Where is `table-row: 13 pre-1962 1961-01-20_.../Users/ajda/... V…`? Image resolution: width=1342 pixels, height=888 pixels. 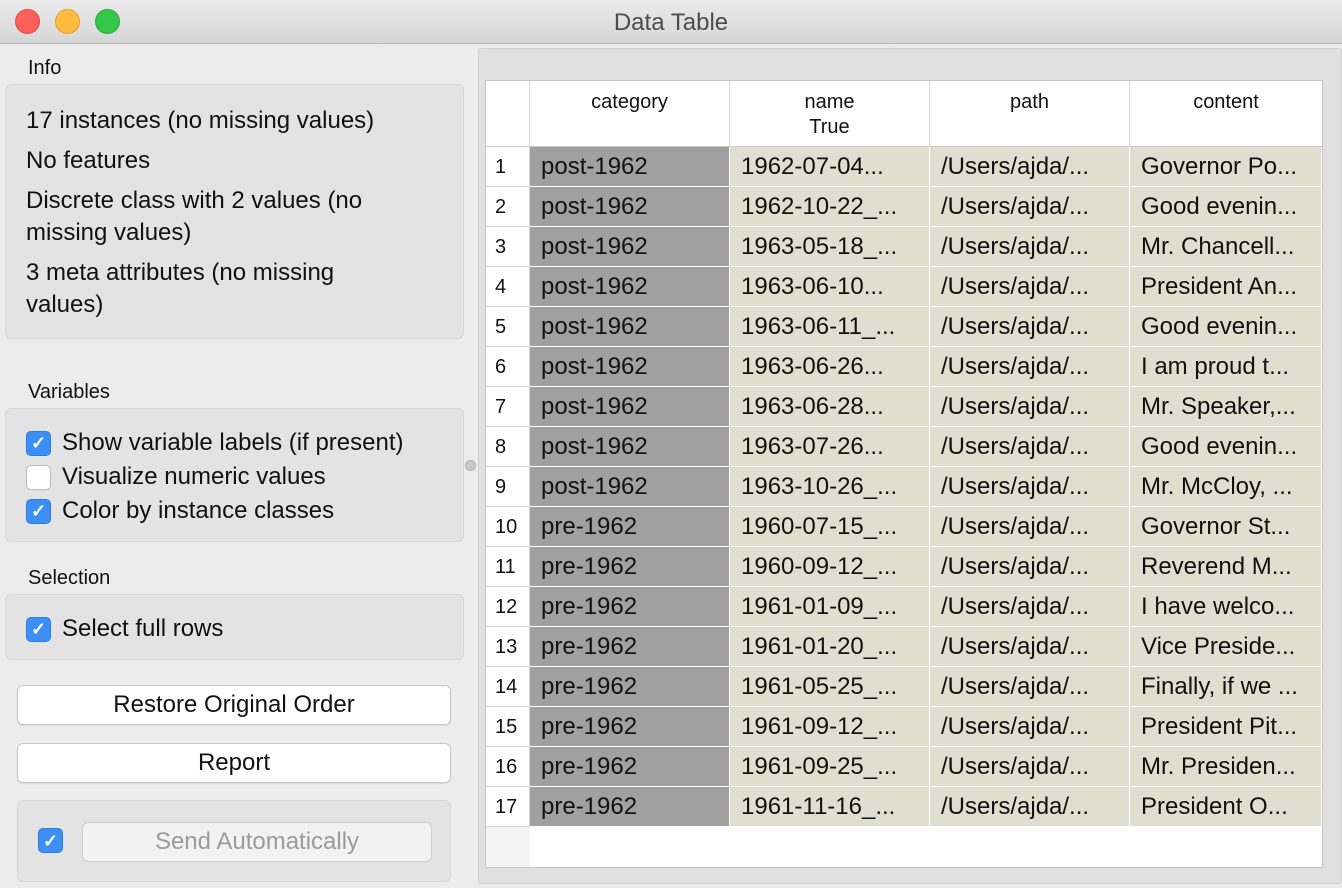 table-row: 13 pre-1962 1961-01-20_.../Users/ajda/... V… is located at coordinates (904, 647).